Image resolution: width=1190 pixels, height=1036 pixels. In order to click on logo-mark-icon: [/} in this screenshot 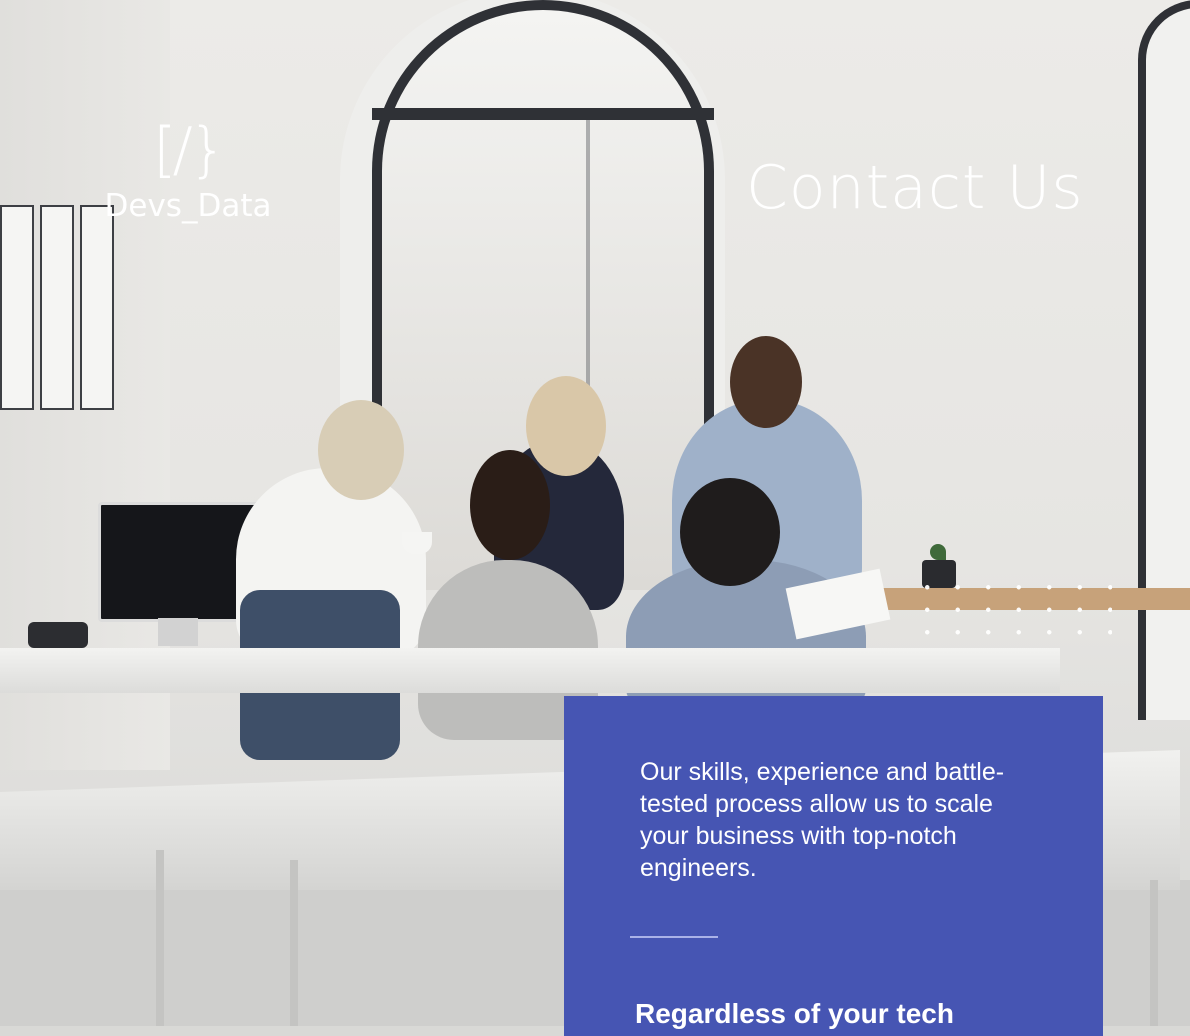, I will do `click(190, 150)`.